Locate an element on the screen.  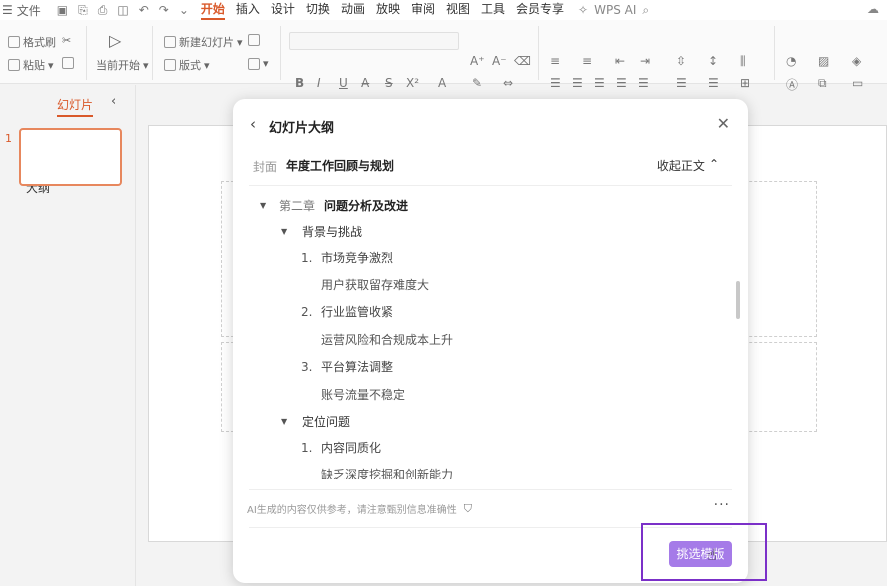
outline-icon: ▭ is located at coordinates (857, 83).